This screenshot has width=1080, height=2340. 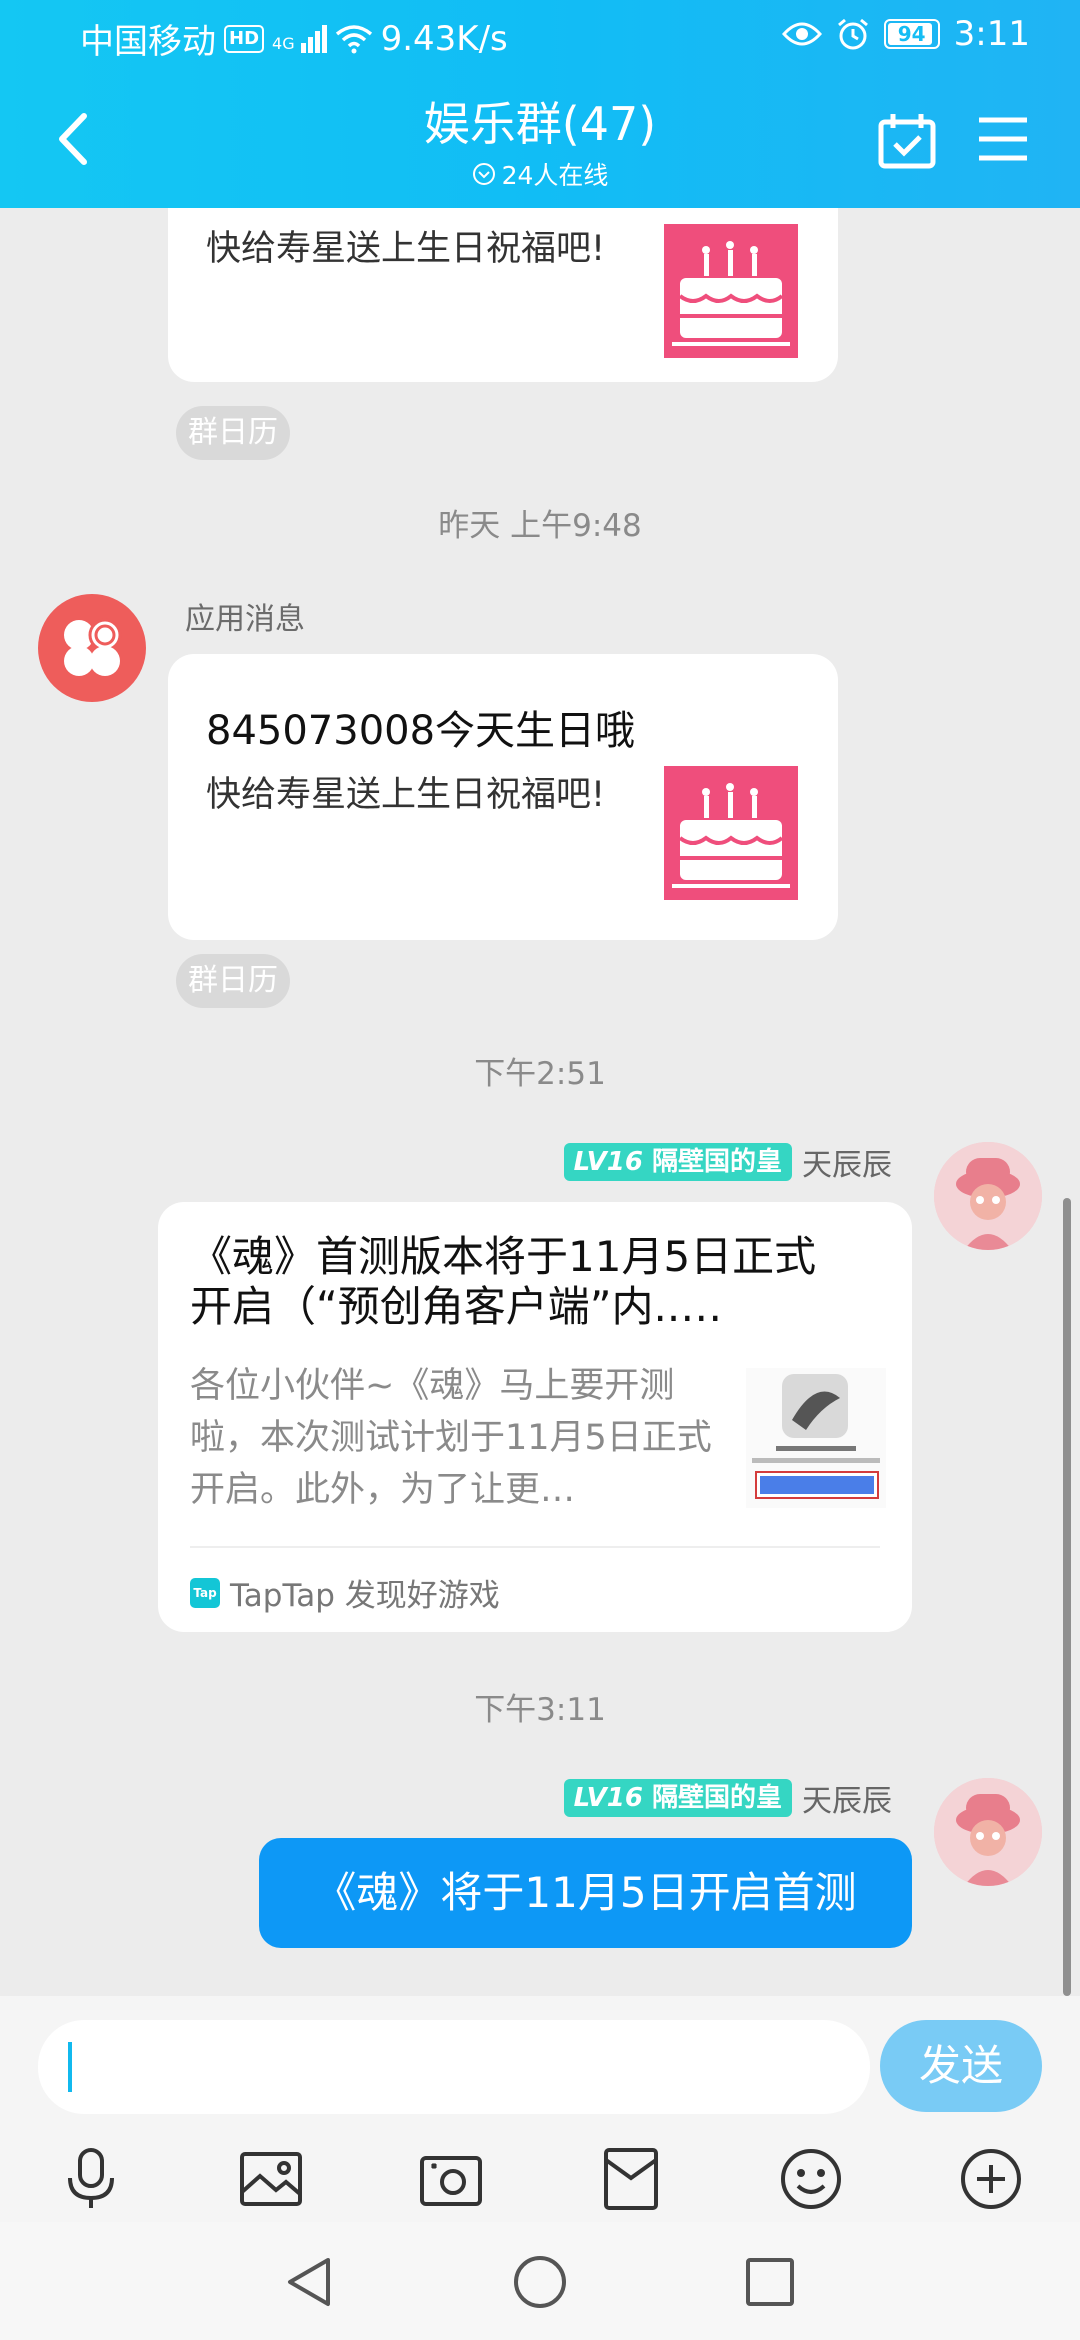 I want to click on battery-icon: 94, so click(x=911, y=34).